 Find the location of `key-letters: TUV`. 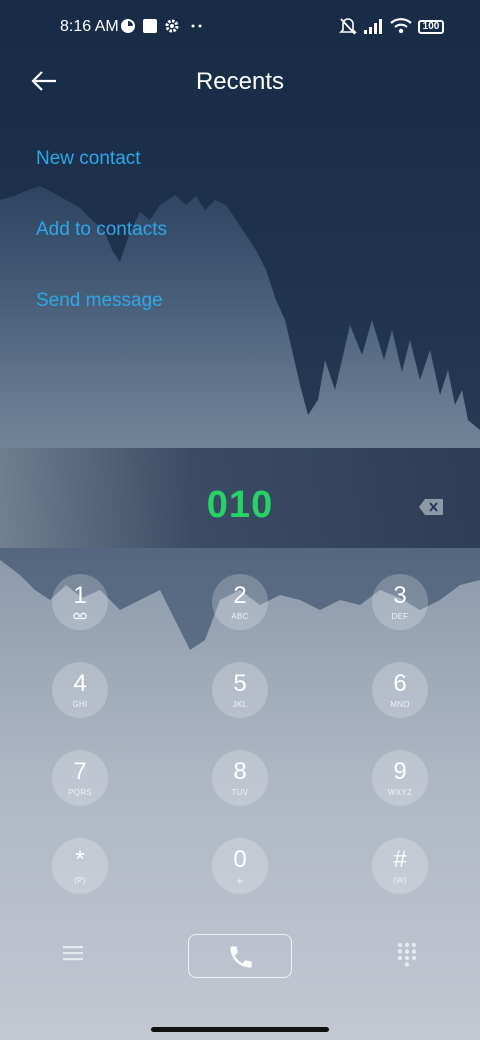

key-letters: TUV is located at coordinates (240, 792).